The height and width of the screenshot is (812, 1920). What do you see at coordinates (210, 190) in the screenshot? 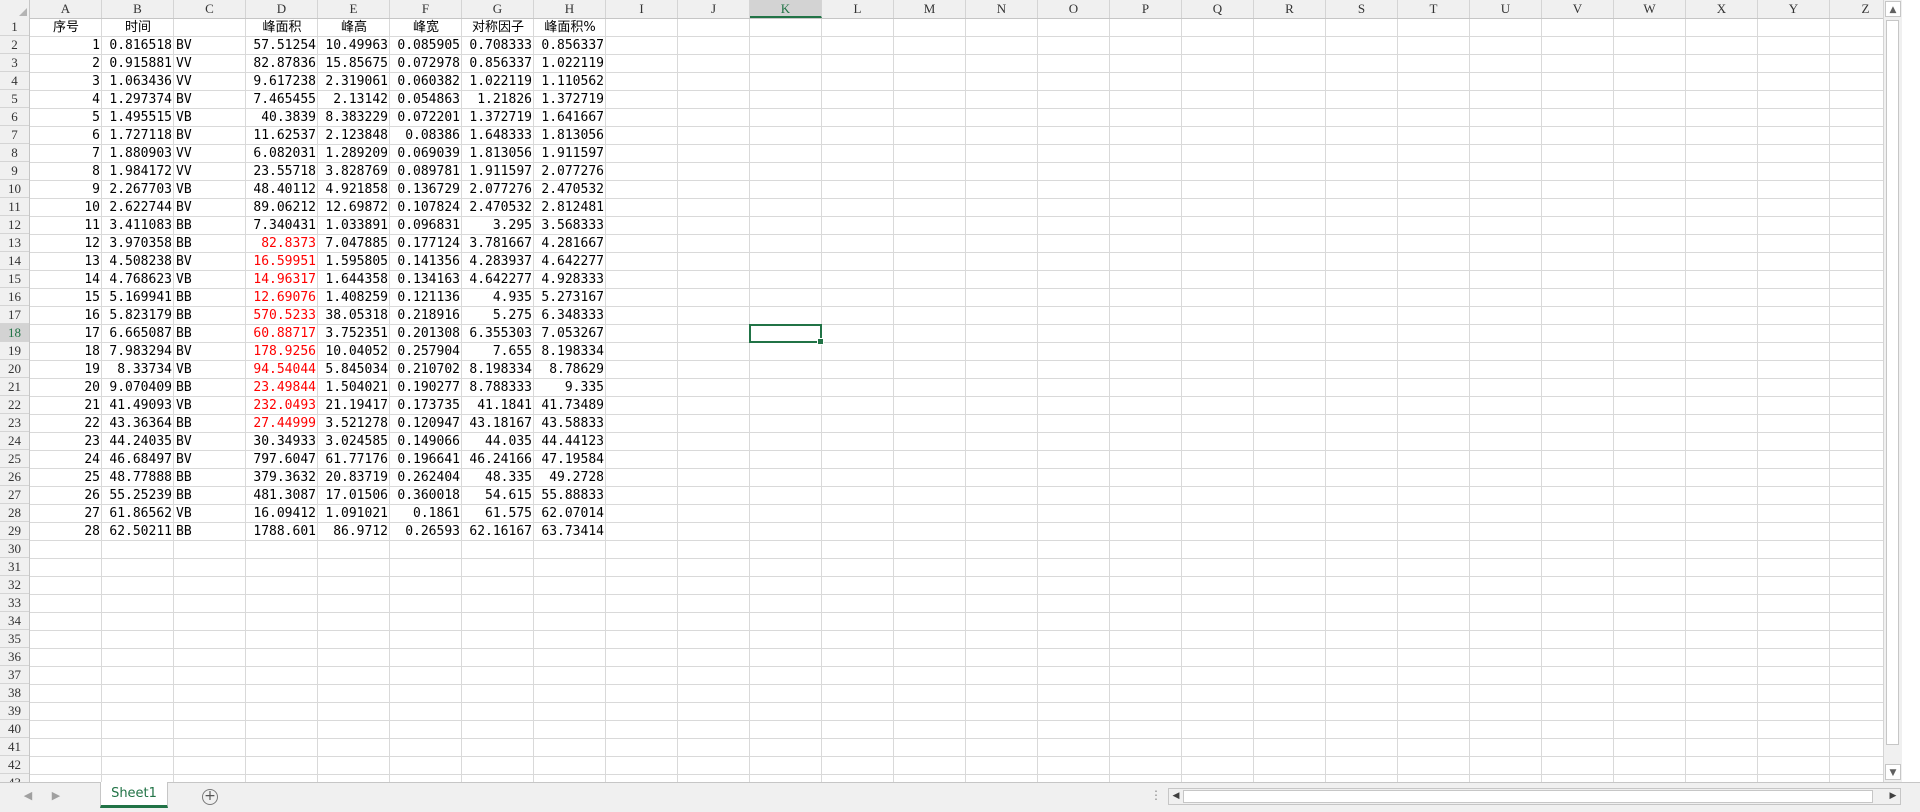
I see `cell-c10: VB` at bounding box center [210, 190].